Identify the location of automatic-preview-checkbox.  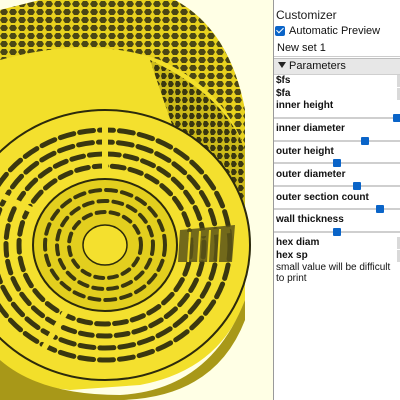
(280, 31).